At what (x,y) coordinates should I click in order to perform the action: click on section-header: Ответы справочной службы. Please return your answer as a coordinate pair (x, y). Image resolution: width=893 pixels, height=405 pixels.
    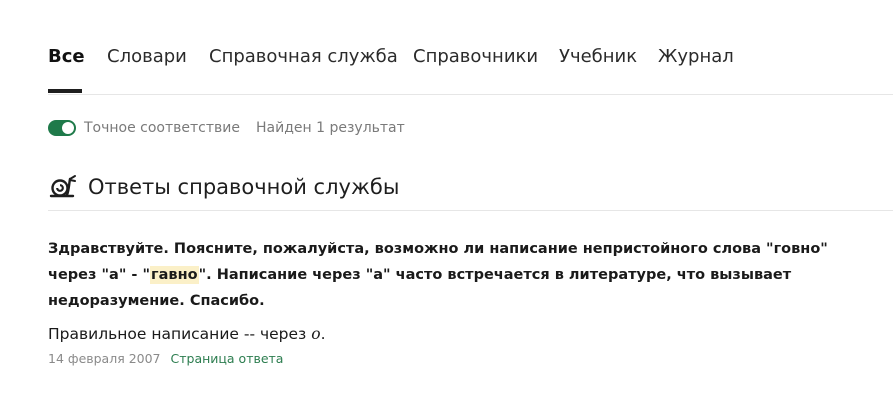
    Looking at the image, I should click on (470, 189).